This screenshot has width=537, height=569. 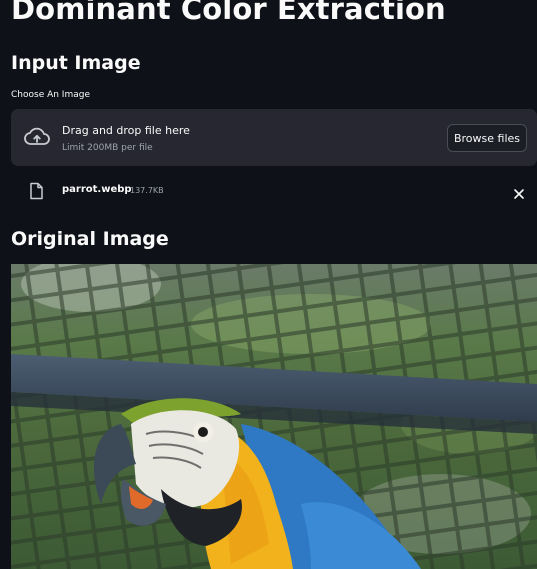 I want to click on file-name: parrot.webp, so click(x=97, y=189).